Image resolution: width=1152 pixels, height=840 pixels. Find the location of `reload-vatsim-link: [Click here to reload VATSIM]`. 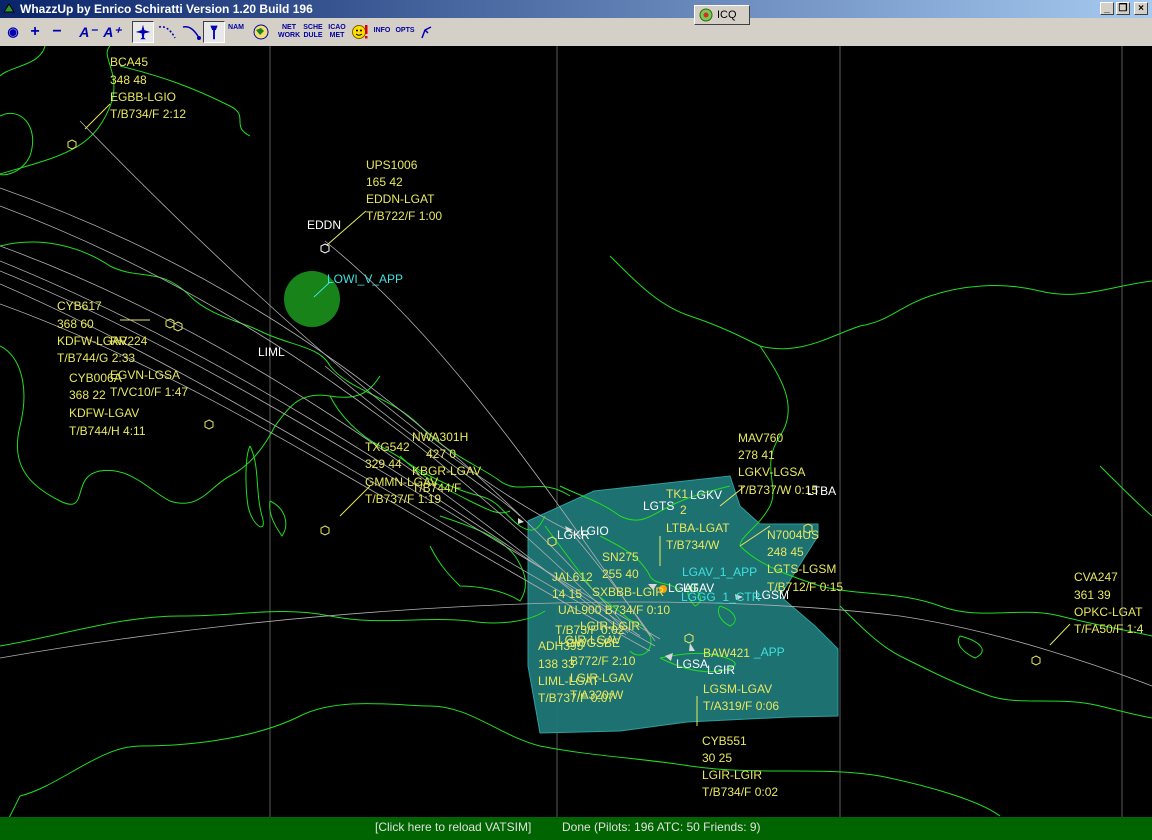

reload-vatsim-link: [Click here to reload VATSIM] is located at coordinates (453, 827).